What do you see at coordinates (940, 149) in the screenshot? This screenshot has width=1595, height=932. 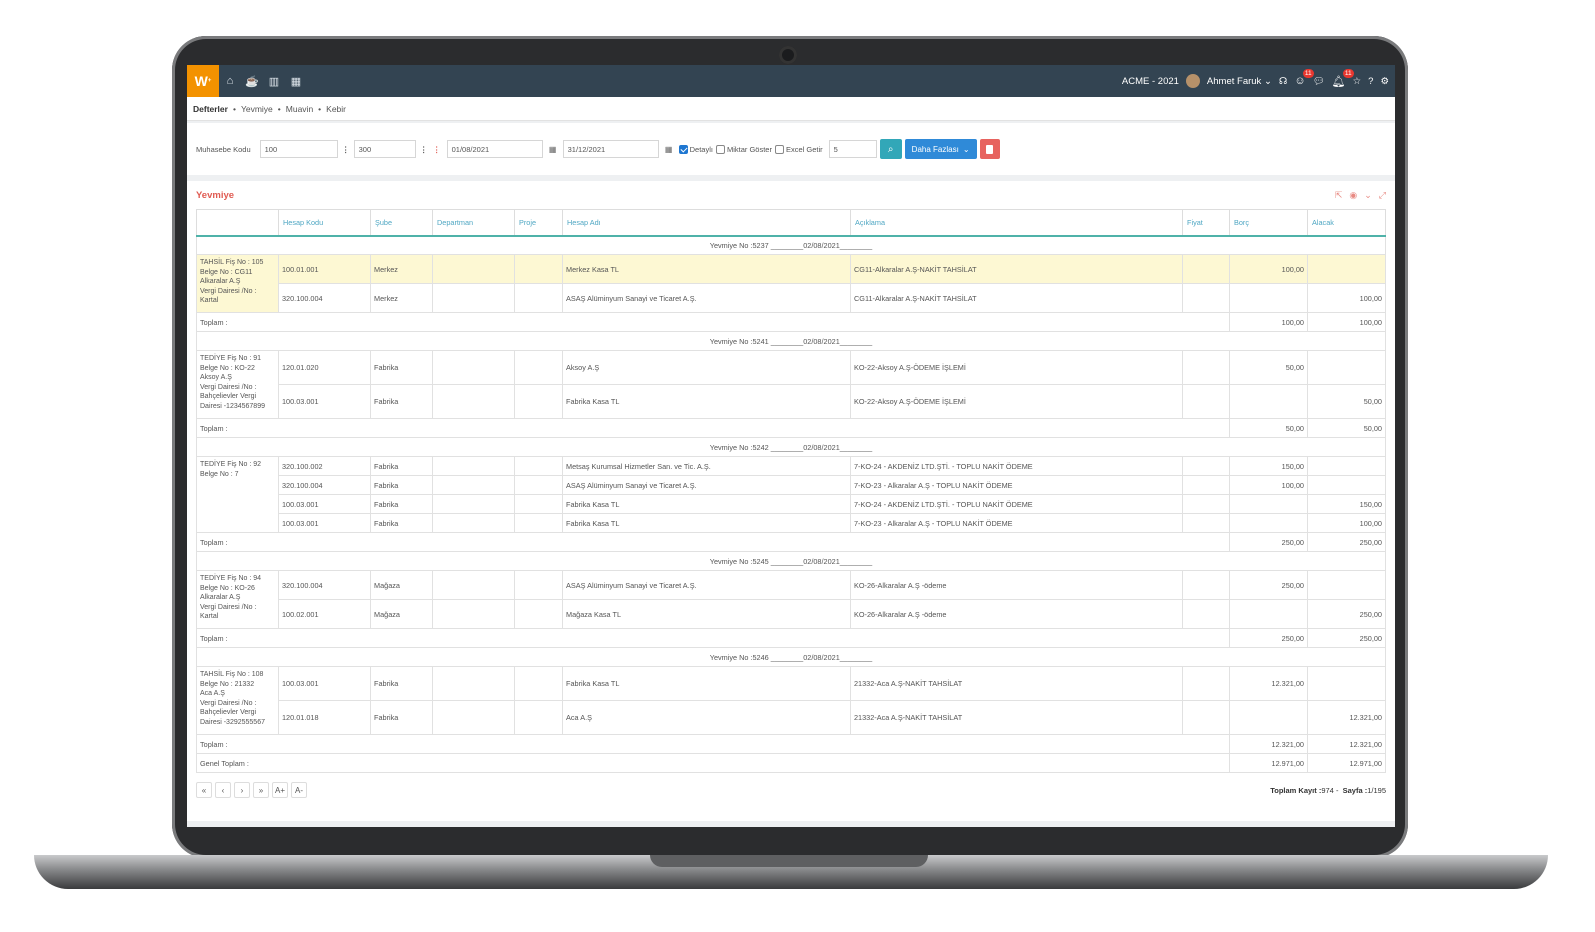 I see `more-button: Daha Fazlası ⌄` at bounding box center [940, 149].